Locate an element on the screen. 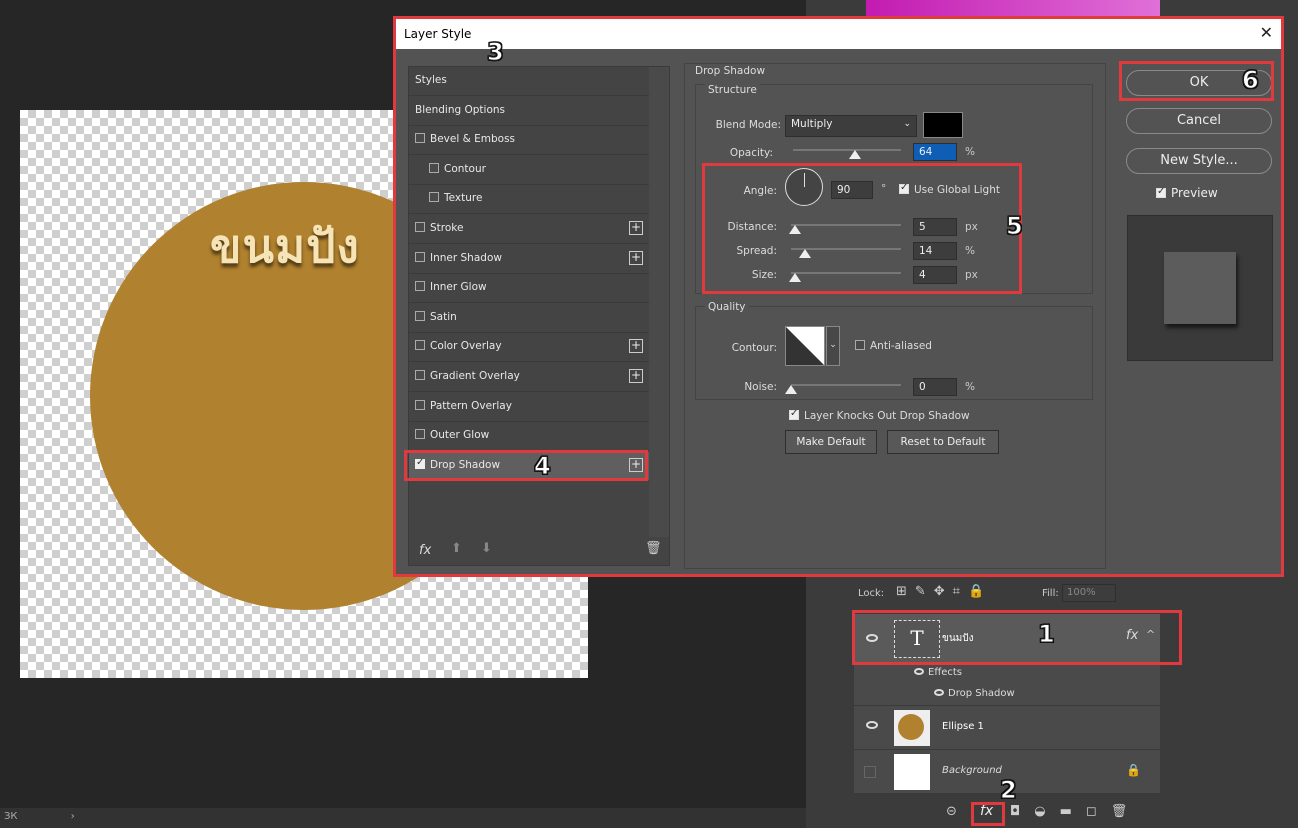  fx-icon: fx is located at coordinates (425, 550).